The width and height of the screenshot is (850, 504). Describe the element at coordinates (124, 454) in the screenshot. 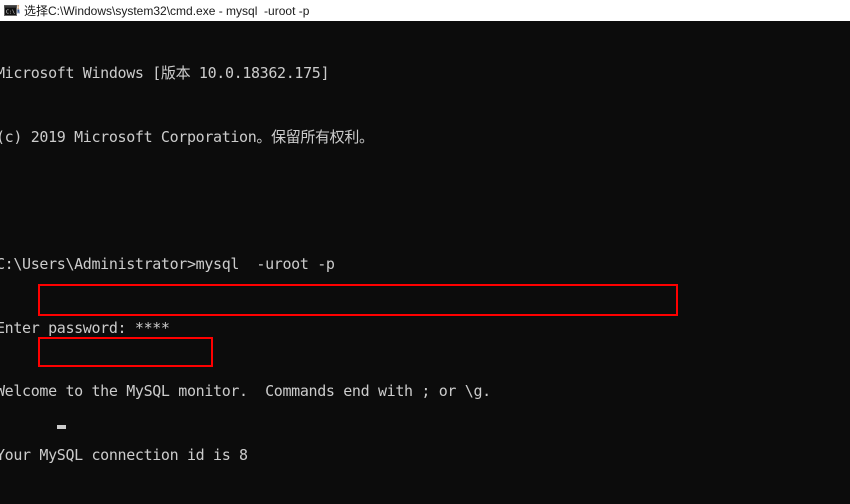

I see `terminal-line: Your MySQL connection id is 8` at that location.